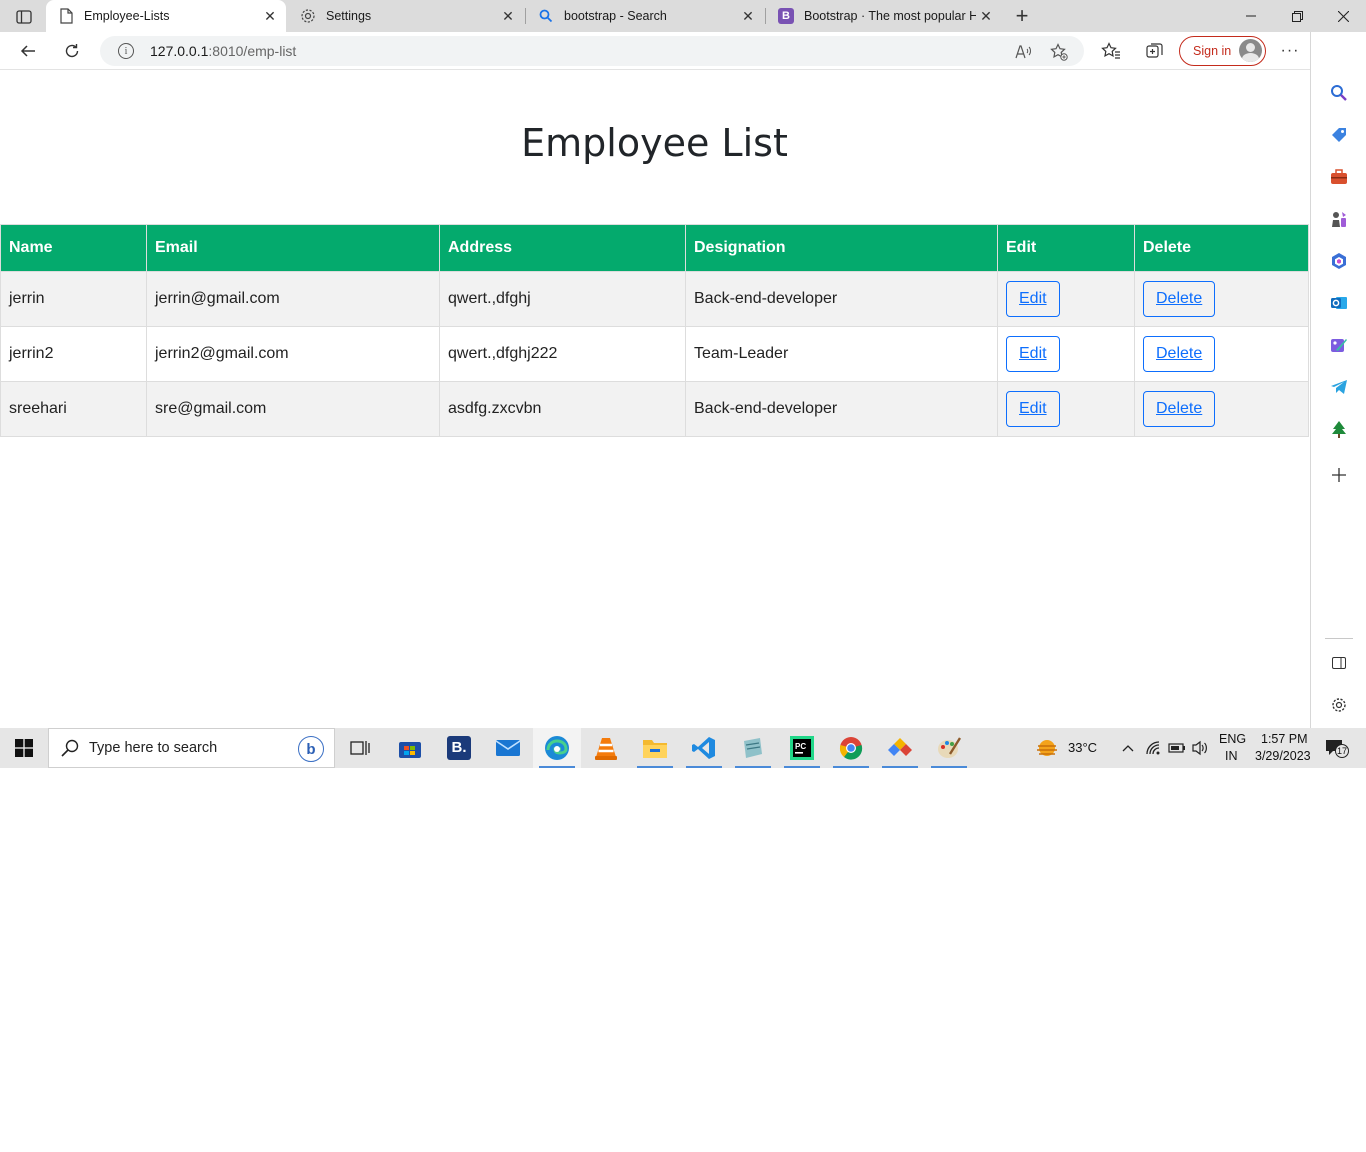  I want to click on designer-icon, so click(1339, 345).